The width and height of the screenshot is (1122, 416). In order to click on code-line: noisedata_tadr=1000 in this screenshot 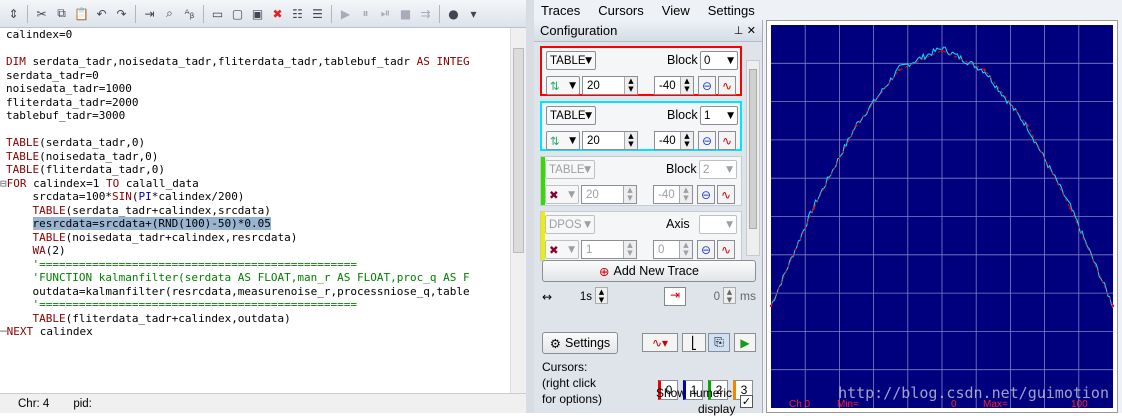, I will do `click(255, 89)`.